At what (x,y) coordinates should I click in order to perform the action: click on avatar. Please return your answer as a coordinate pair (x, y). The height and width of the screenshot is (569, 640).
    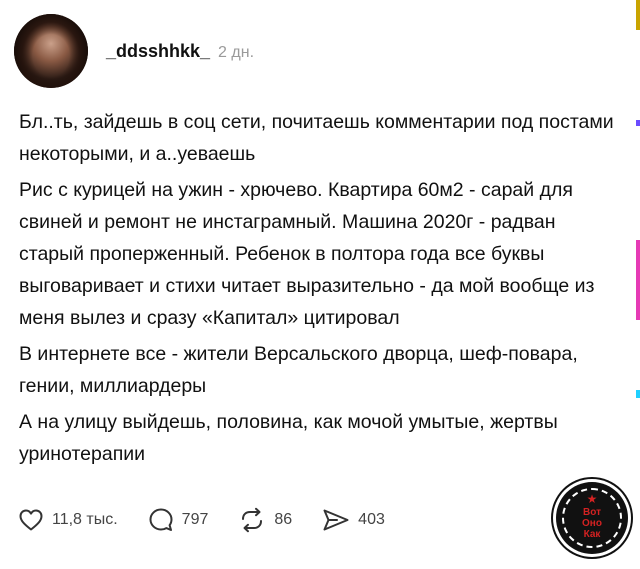
    Looking at the image, I should click on (51, 51).